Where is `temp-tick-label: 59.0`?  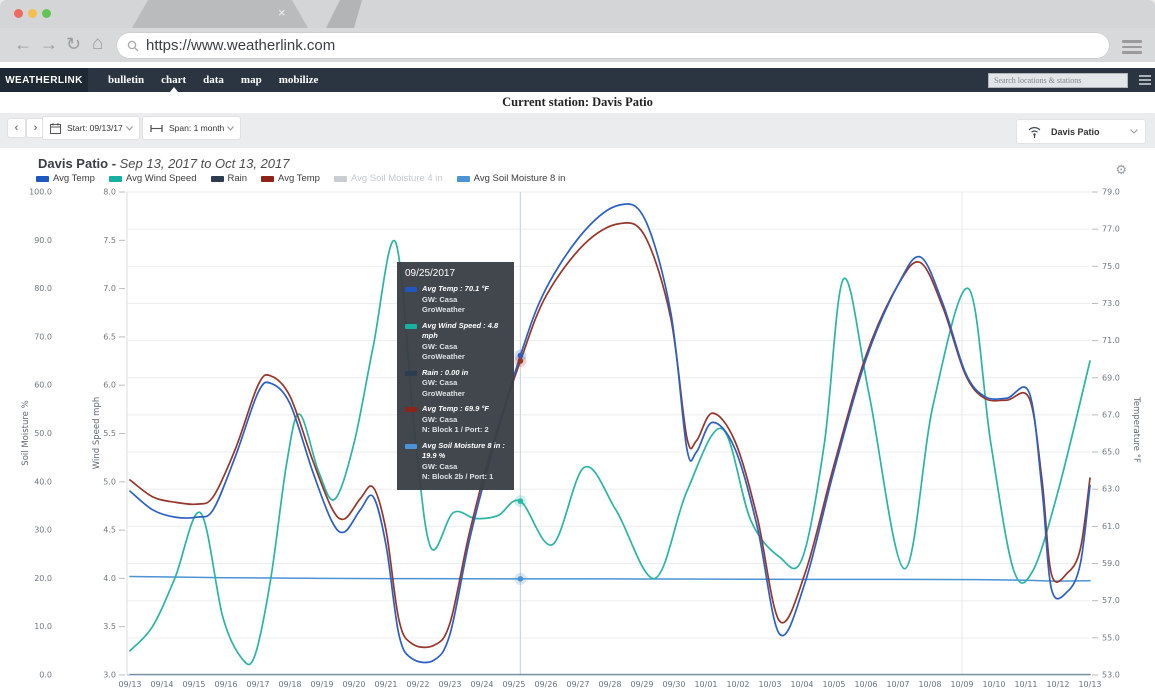
temp-tick-label: 59.0 is located at coordinates (1111, 563).